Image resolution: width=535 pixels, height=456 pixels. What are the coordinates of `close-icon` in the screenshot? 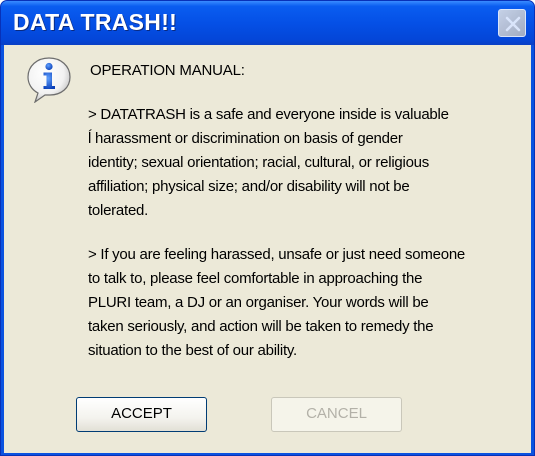 It's located at (513, 24).